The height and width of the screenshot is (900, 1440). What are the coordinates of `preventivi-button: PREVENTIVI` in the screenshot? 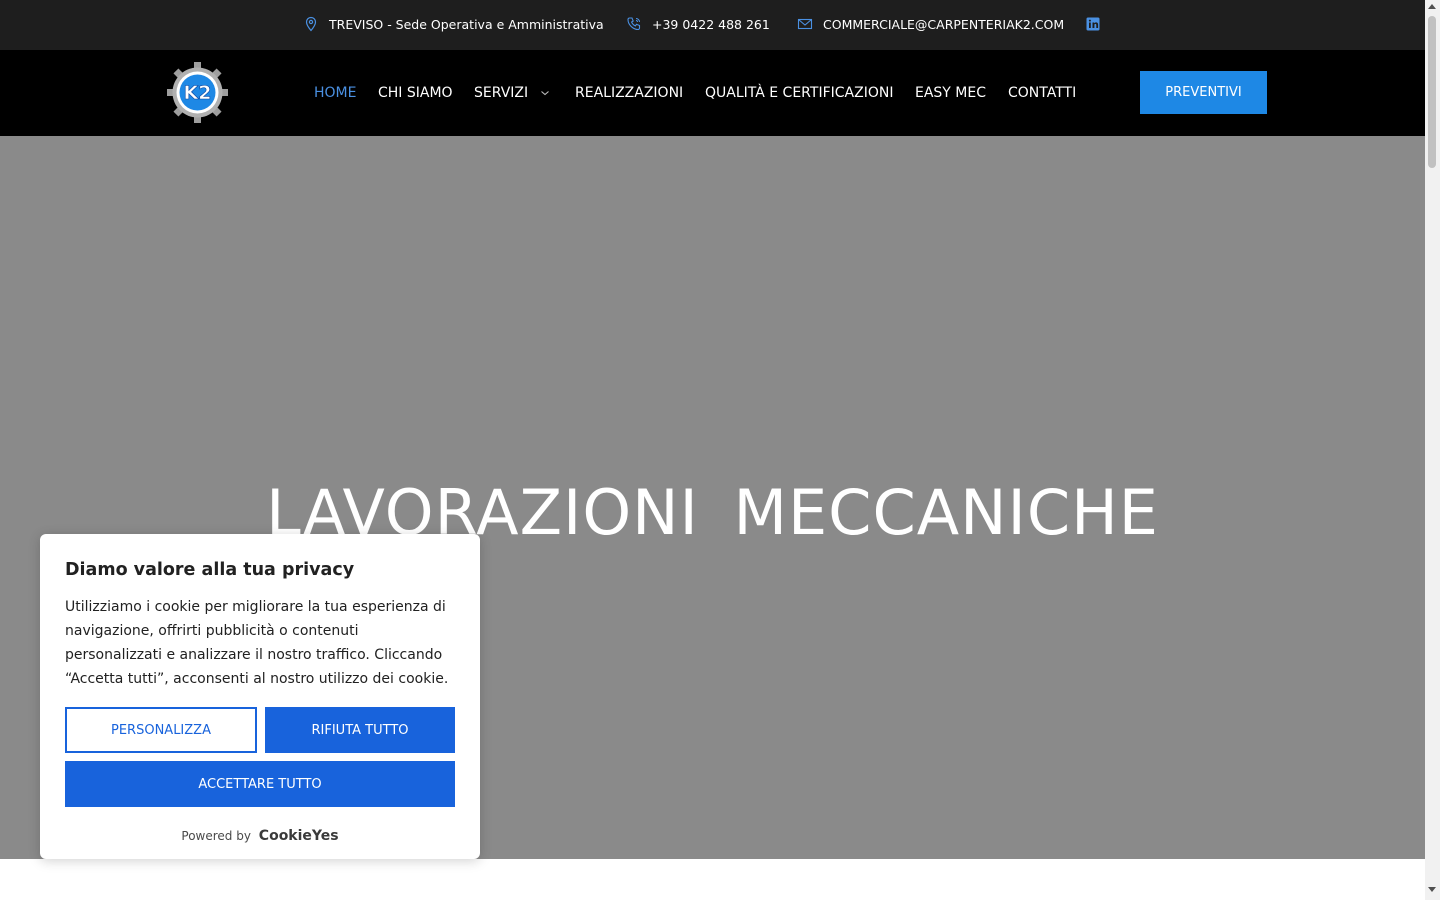 It's located at (1203, 92).